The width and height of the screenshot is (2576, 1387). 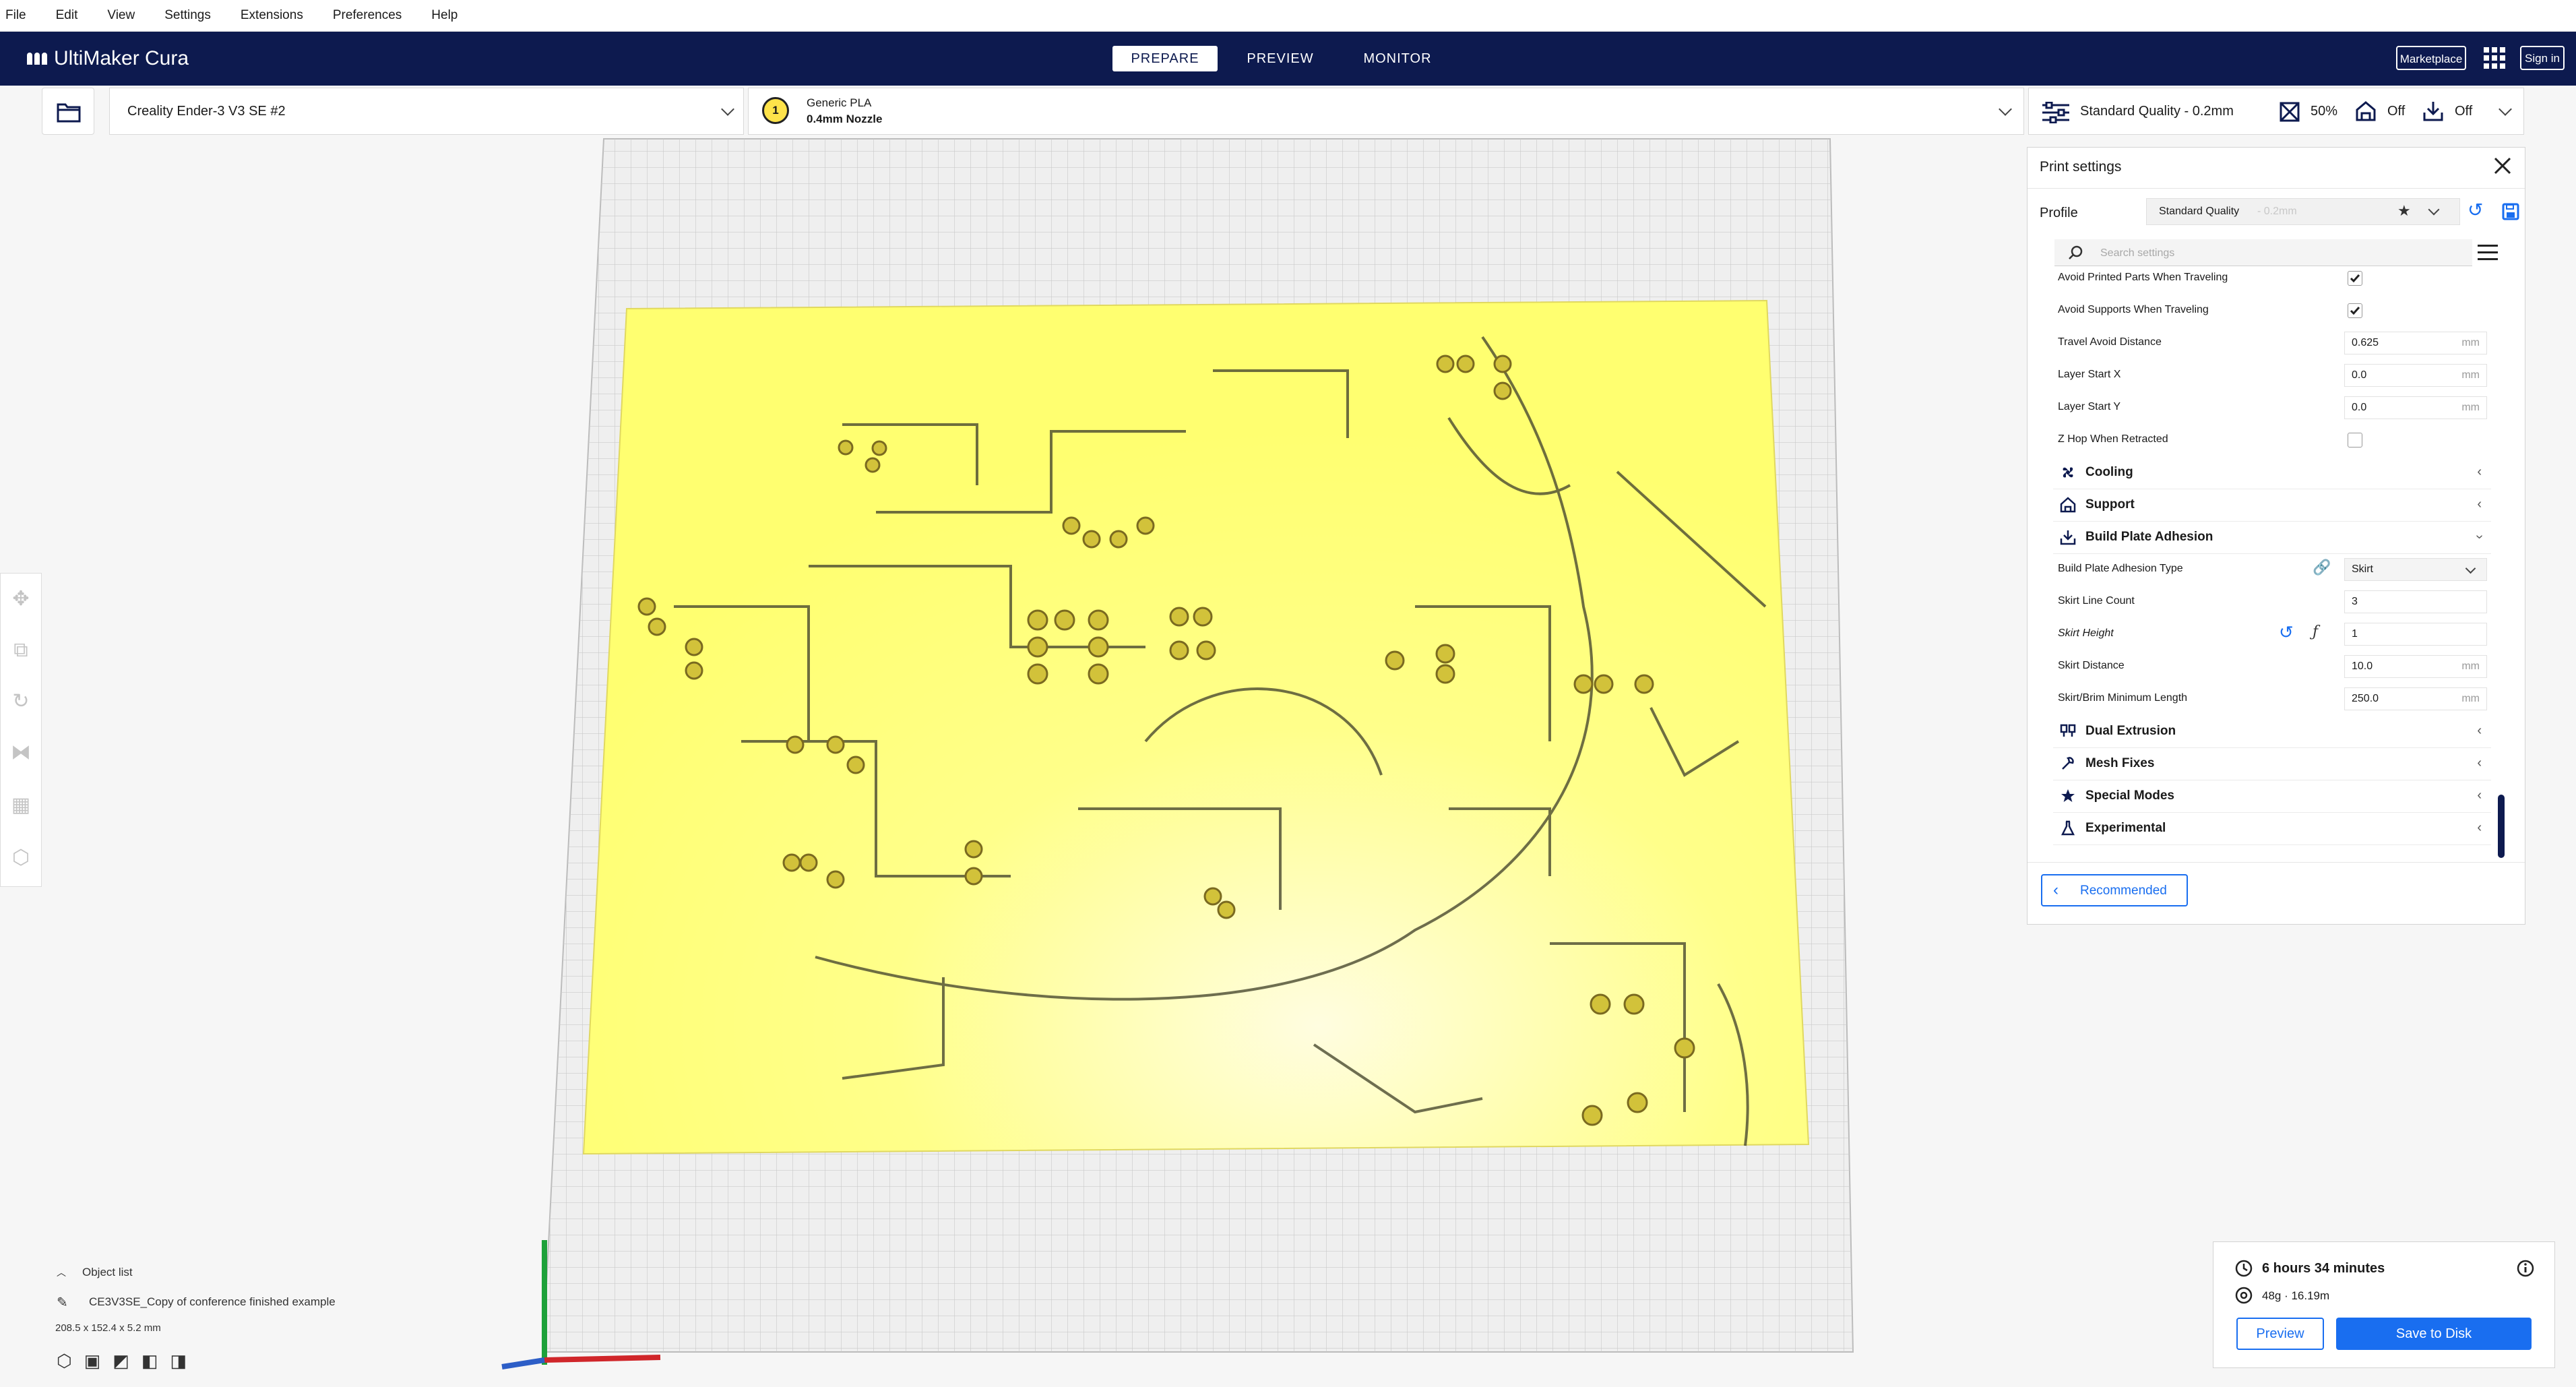 What do you see at coordinates (2415, 343) in the screenshot?
I see `travel-avoid-distance-input: 0.625 mm` at bounding box center [2415, 343].